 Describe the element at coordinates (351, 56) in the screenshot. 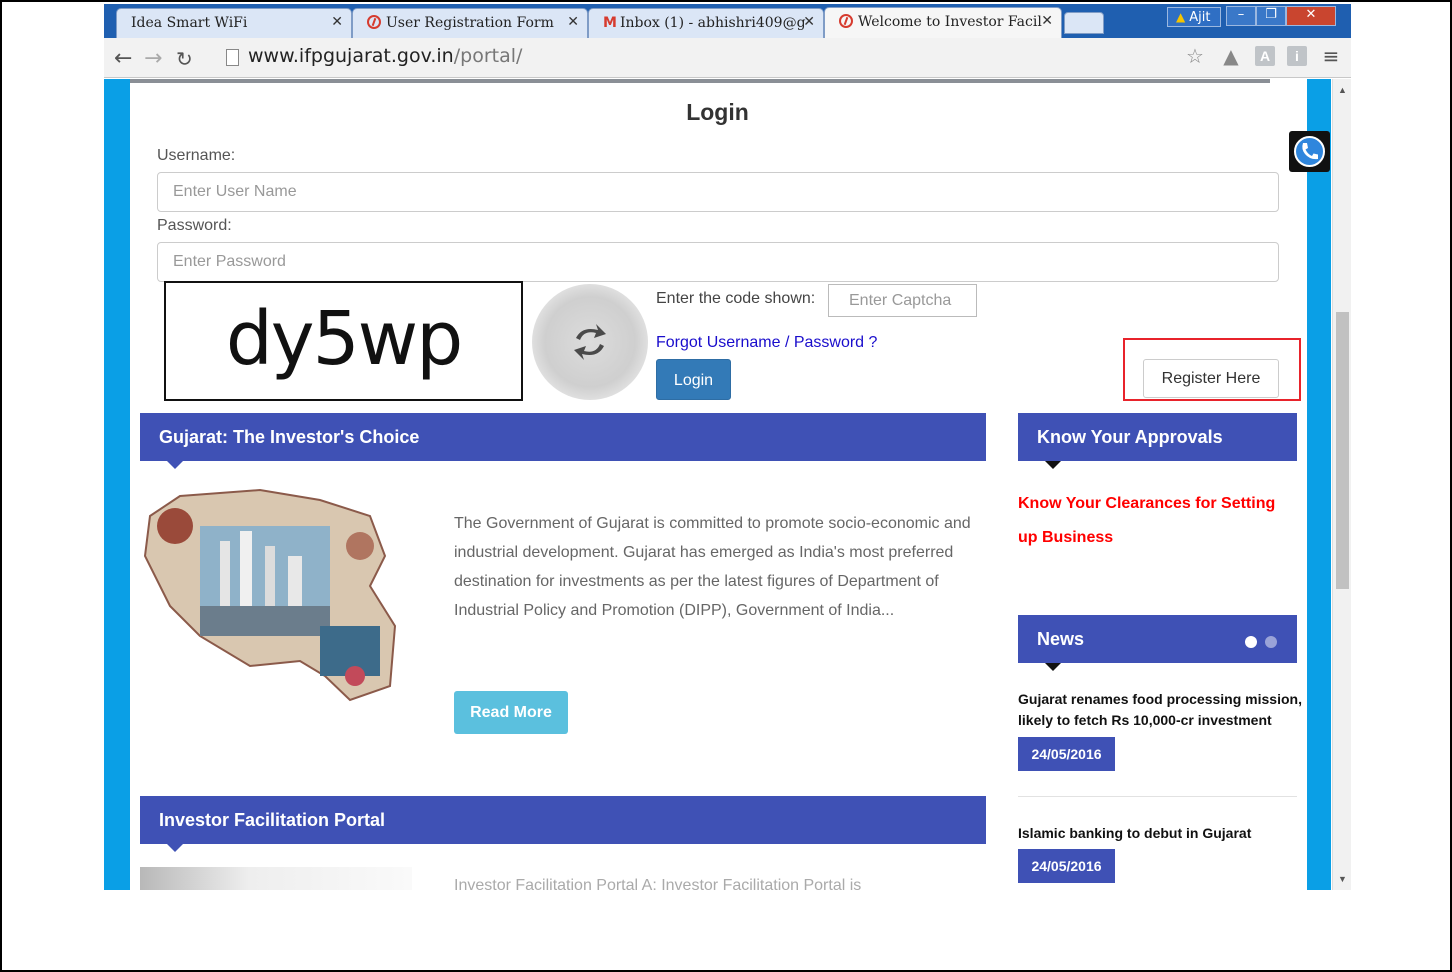

I see `url-host: www.ifpgujarat.gov.in` at that location.